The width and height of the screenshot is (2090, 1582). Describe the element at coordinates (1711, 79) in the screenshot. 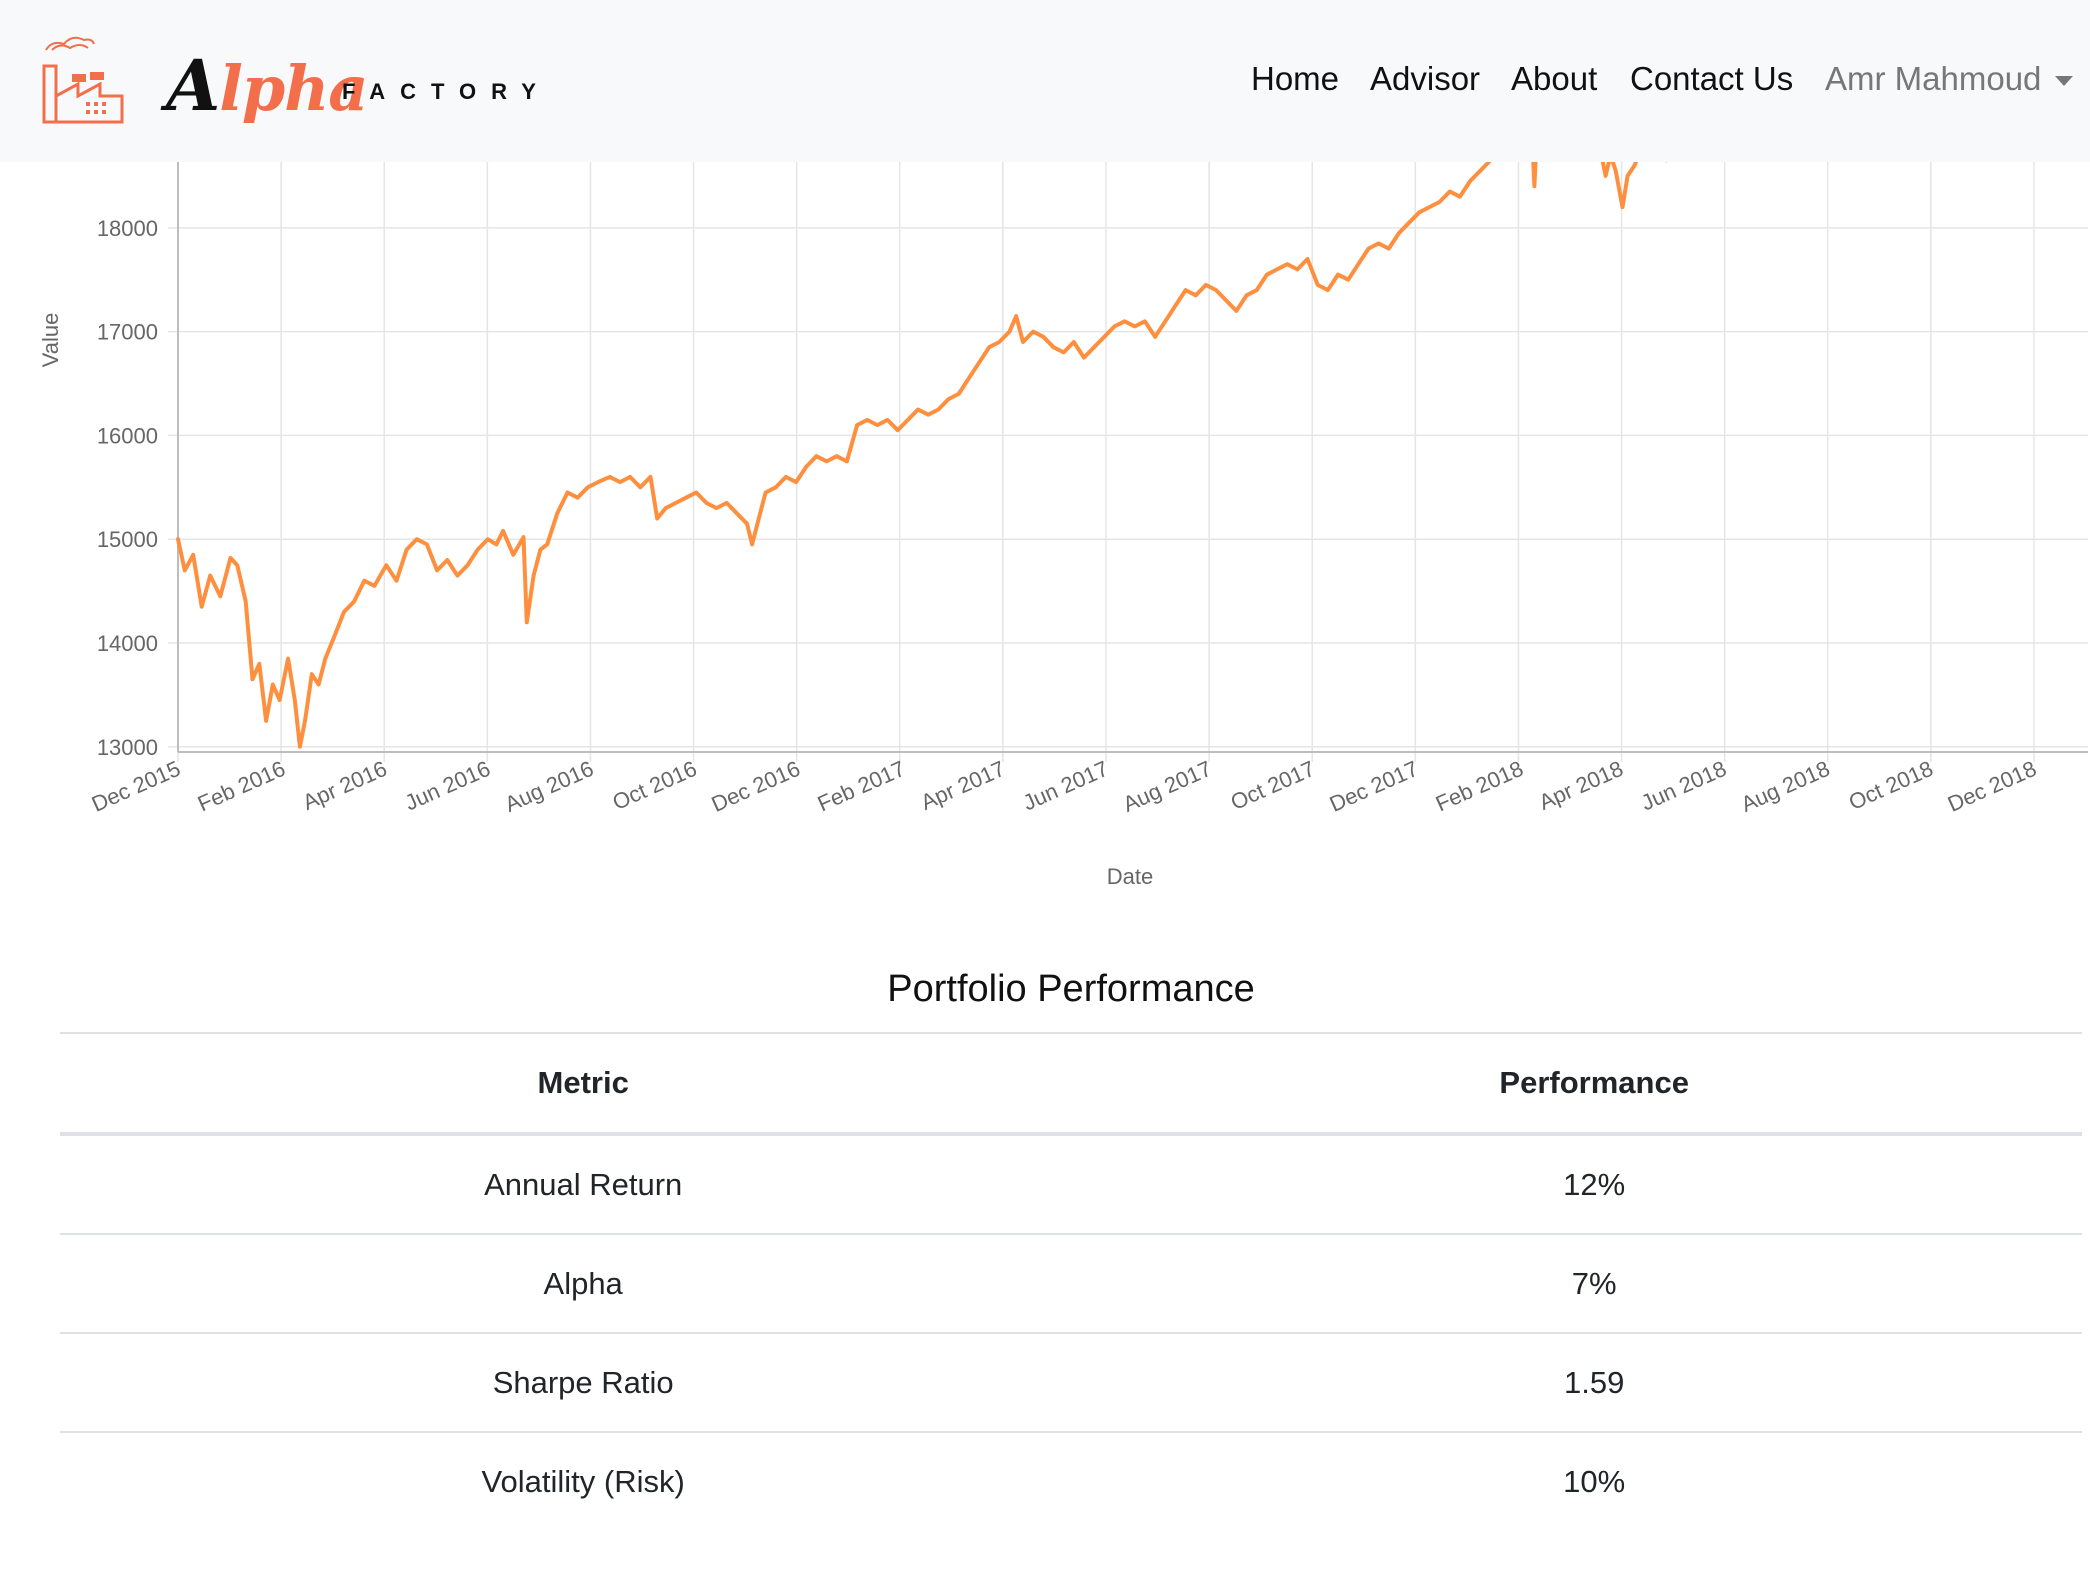

I see `nav-contact-link: Contact Us` at that location.